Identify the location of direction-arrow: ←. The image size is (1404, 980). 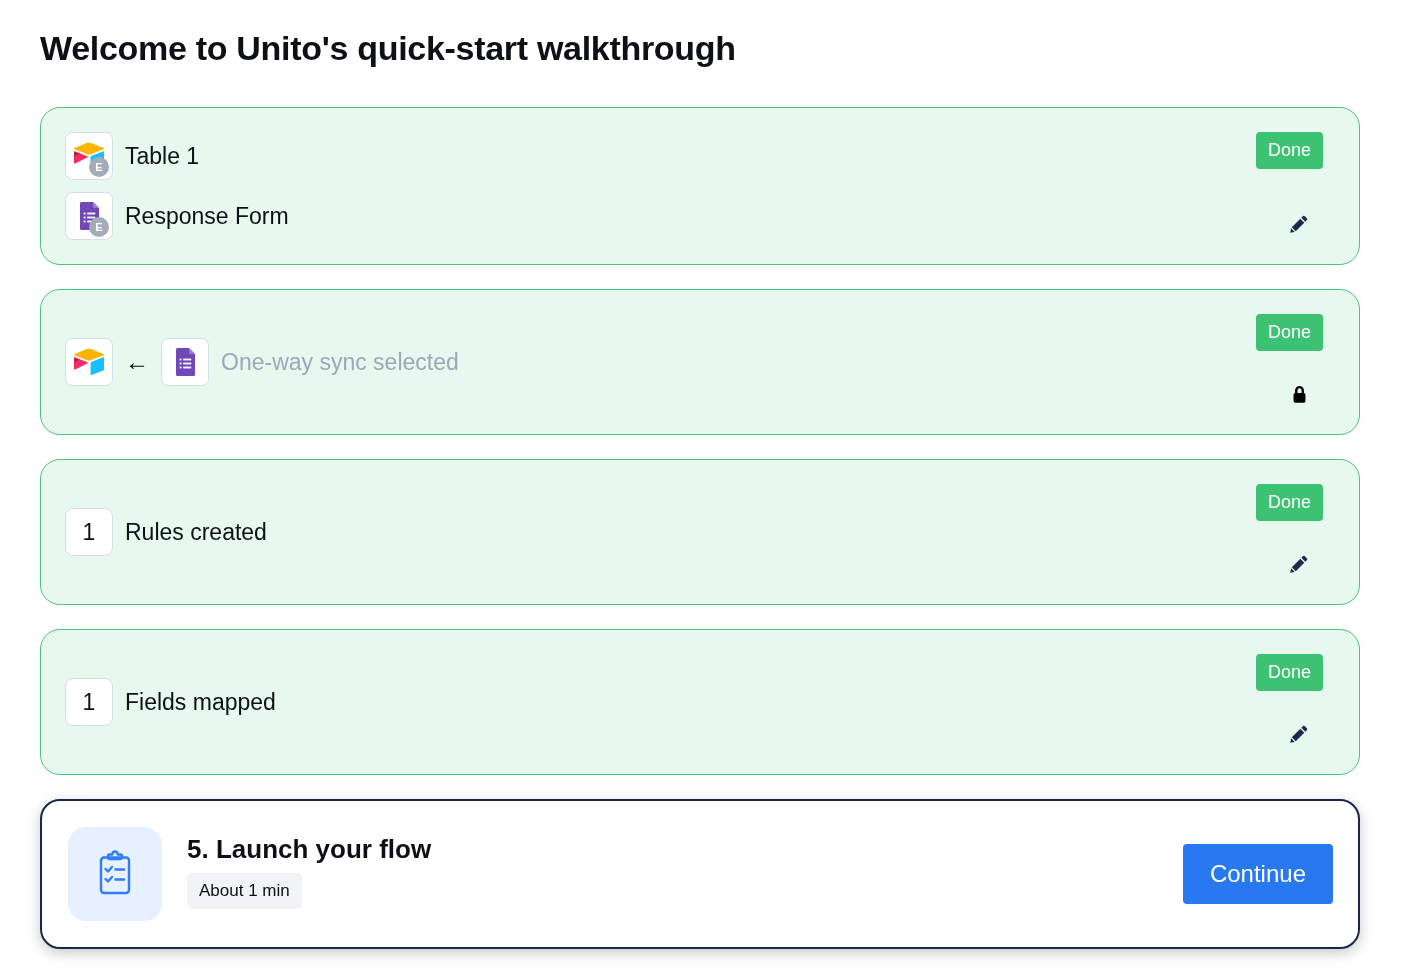
(137, 362).